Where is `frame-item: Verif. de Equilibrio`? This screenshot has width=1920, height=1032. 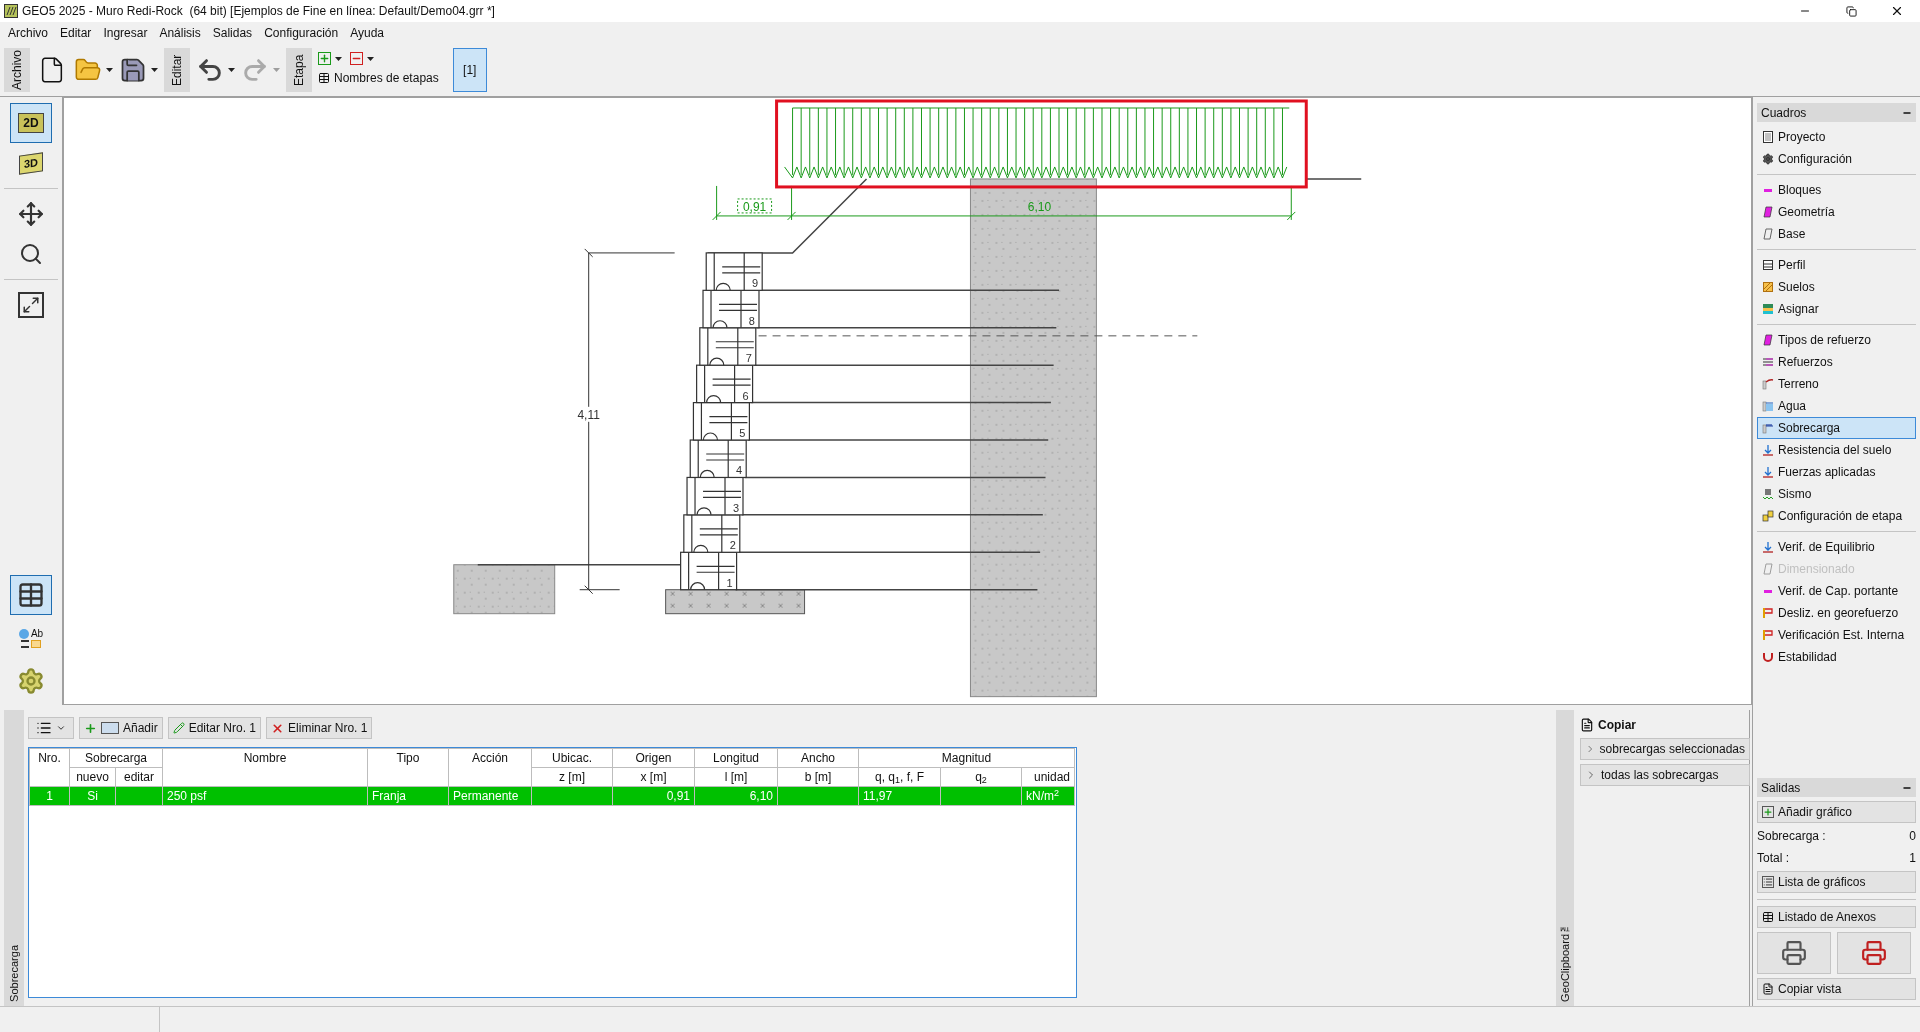
frame-item: Verif. de Equilibrio is located at coordinates (1836, 547).